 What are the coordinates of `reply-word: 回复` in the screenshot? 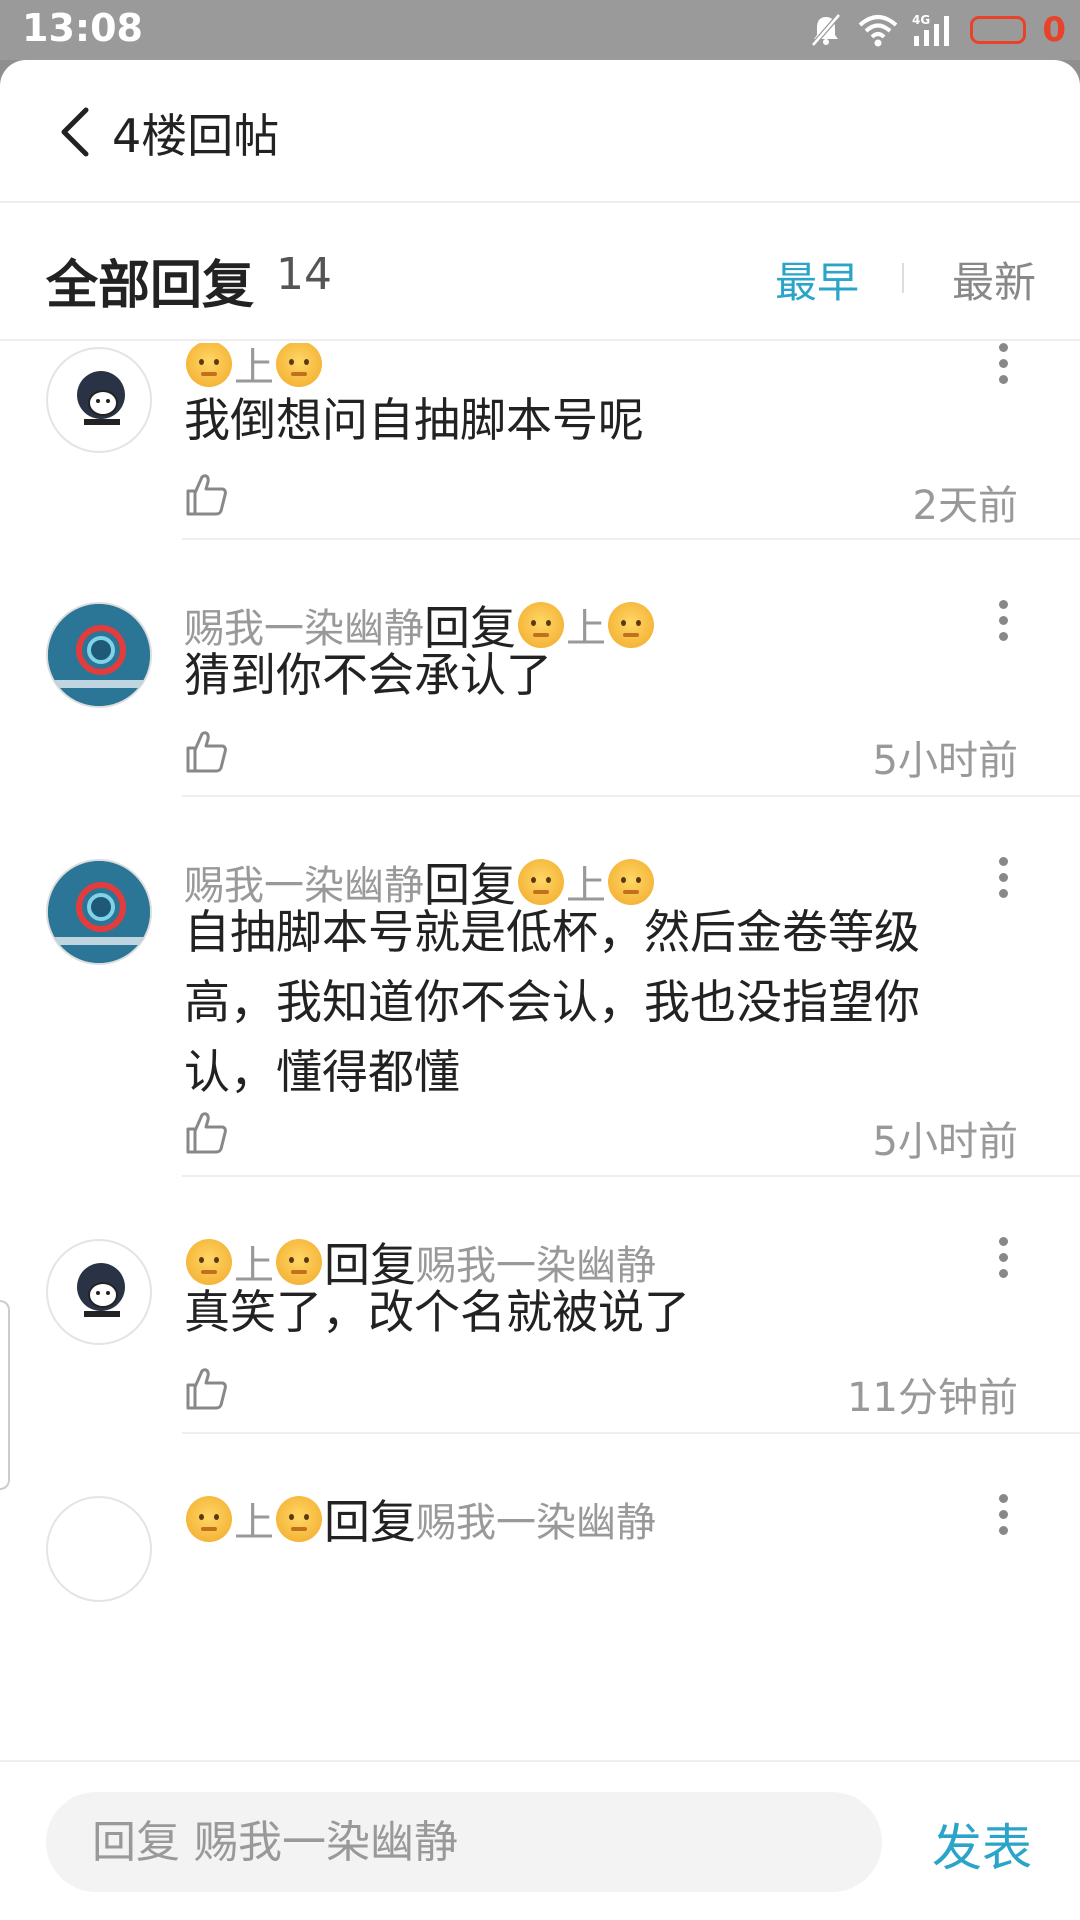 It's located at (370, 1522).